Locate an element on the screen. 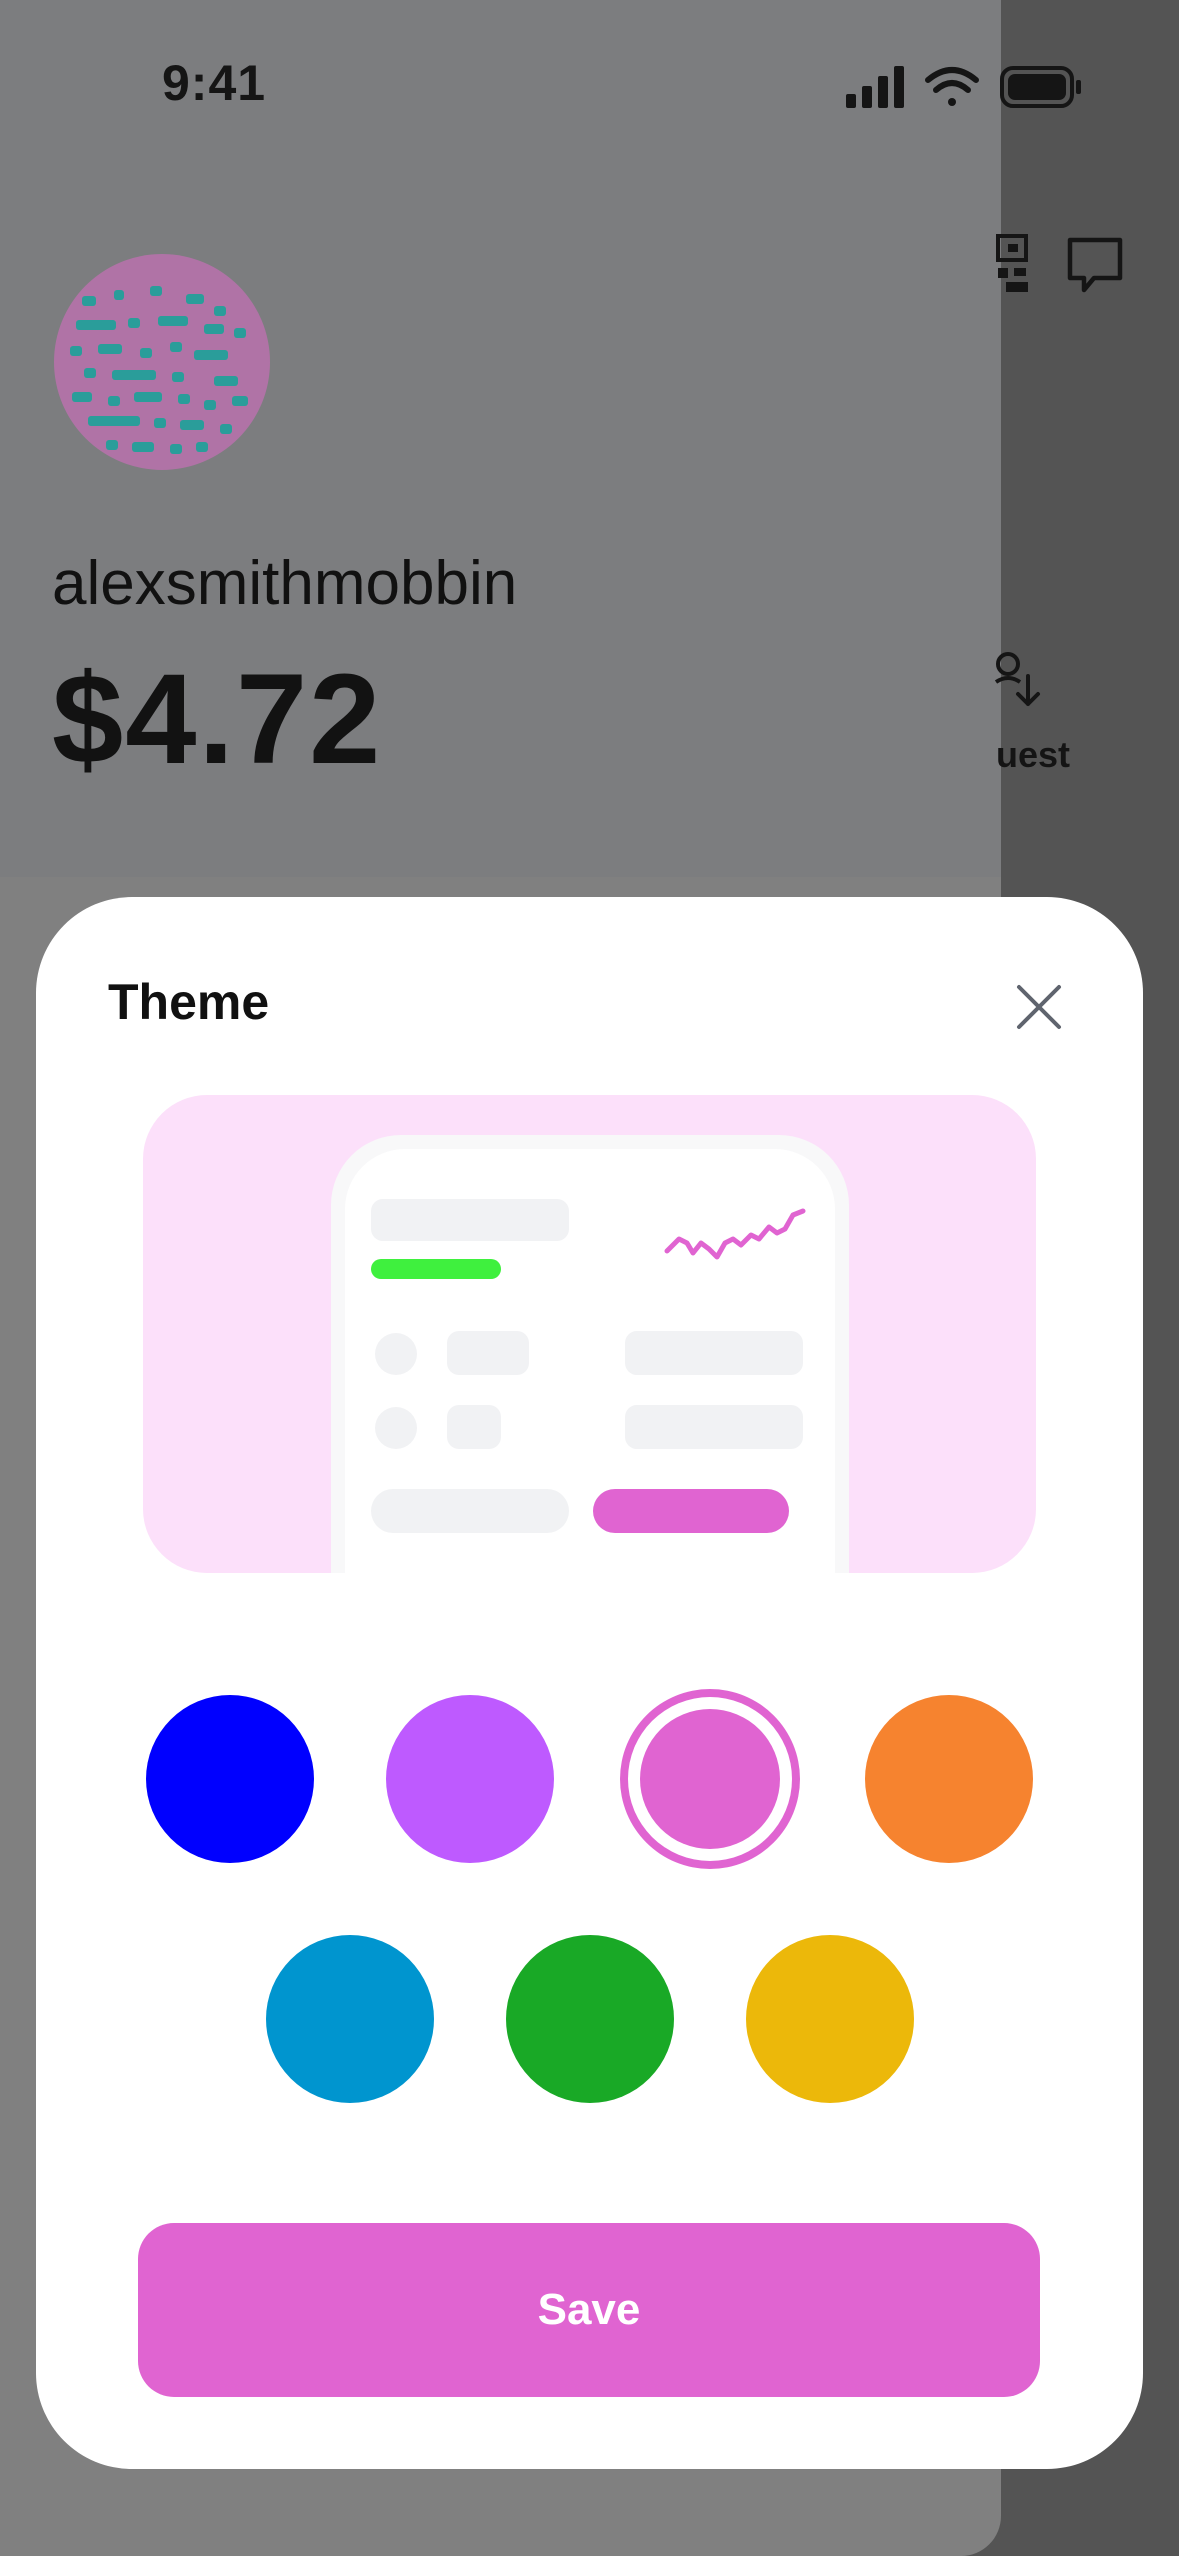  swatch-cyan is located at coordinates (350, 2019).